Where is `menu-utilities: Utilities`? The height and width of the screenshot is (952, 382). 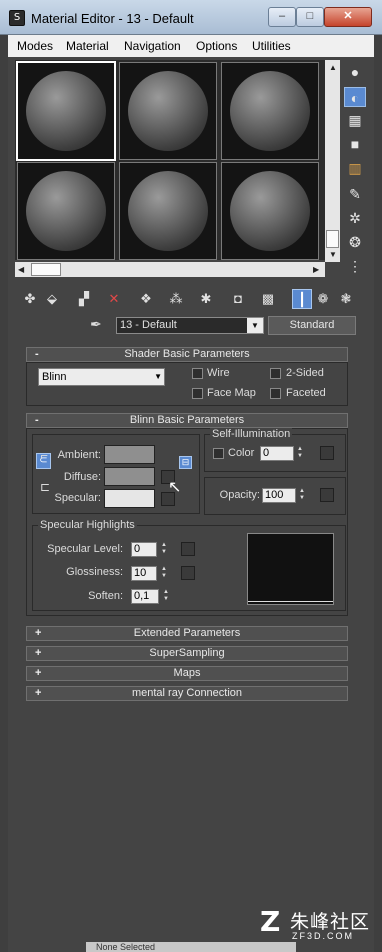
menu-utilities: Utilities is located at coordinates (271, 46).